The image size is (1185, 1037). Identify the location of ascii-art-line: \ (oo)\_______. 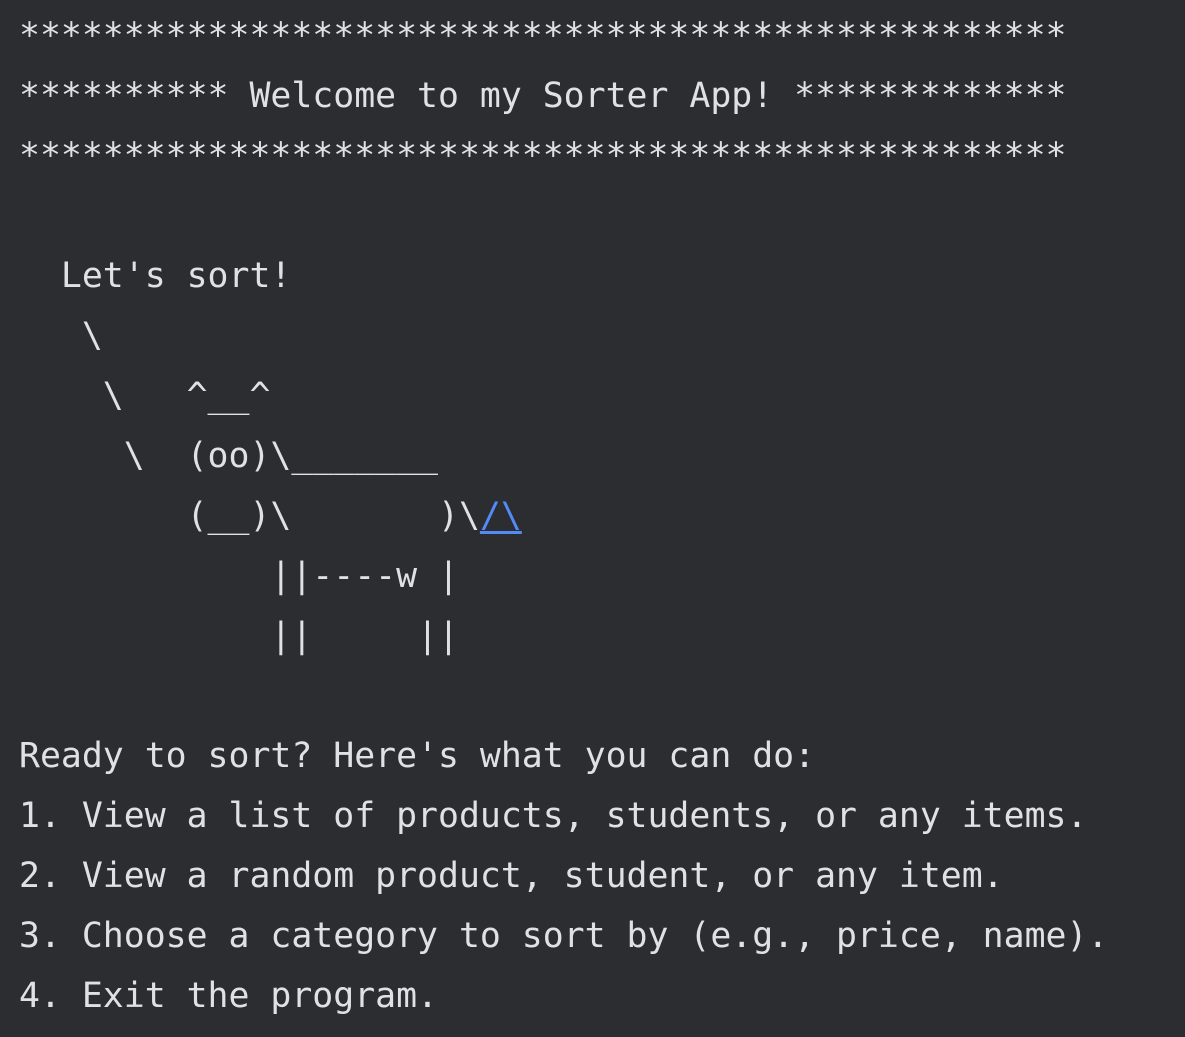
(228, 456).